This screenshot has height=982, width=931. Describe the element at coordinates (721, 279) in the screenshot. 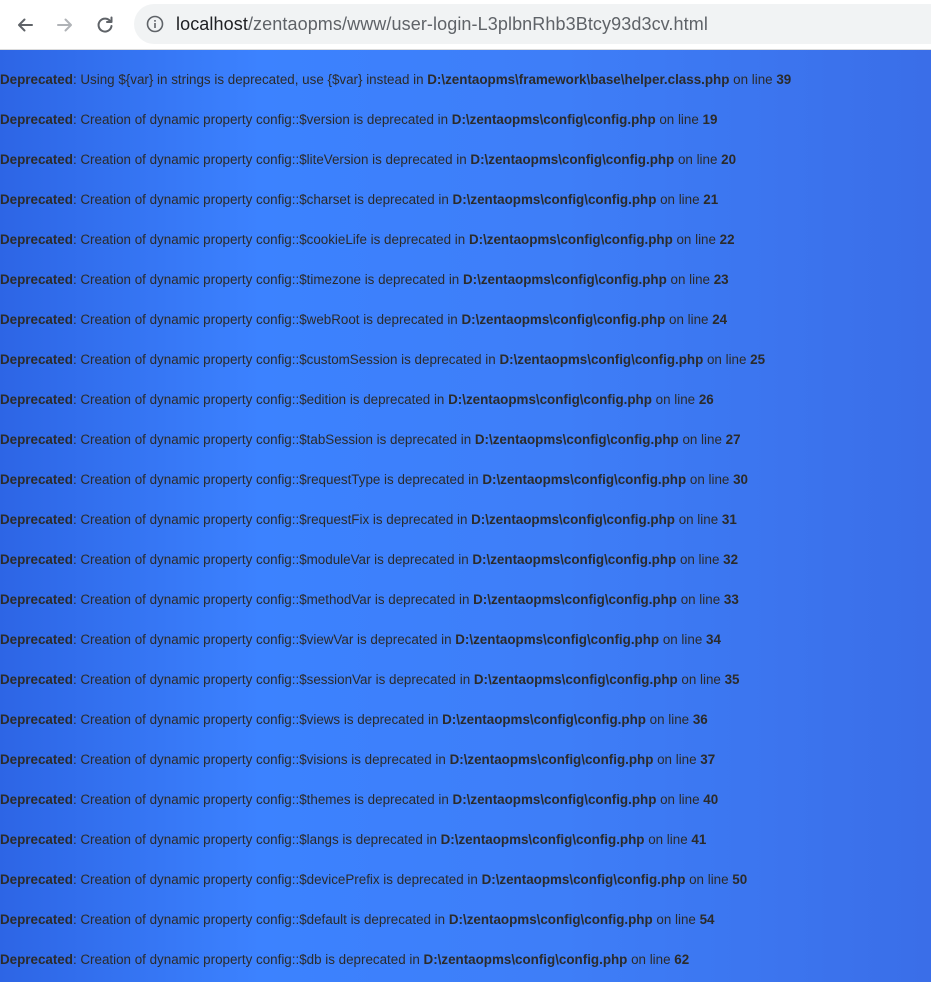

I see `line-number: 23` at that location.